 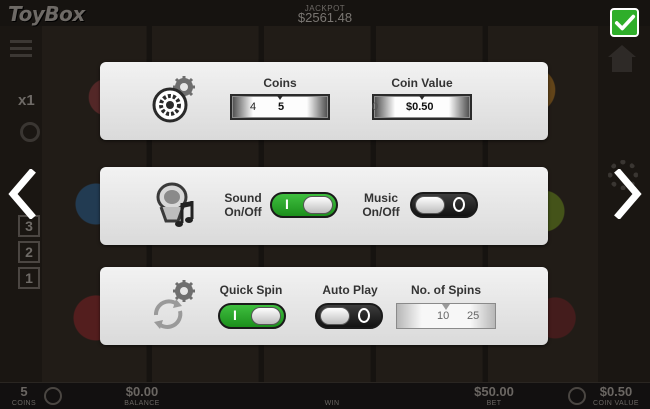 I want to click on speaker-music-icon, so click(x=175, y=204).